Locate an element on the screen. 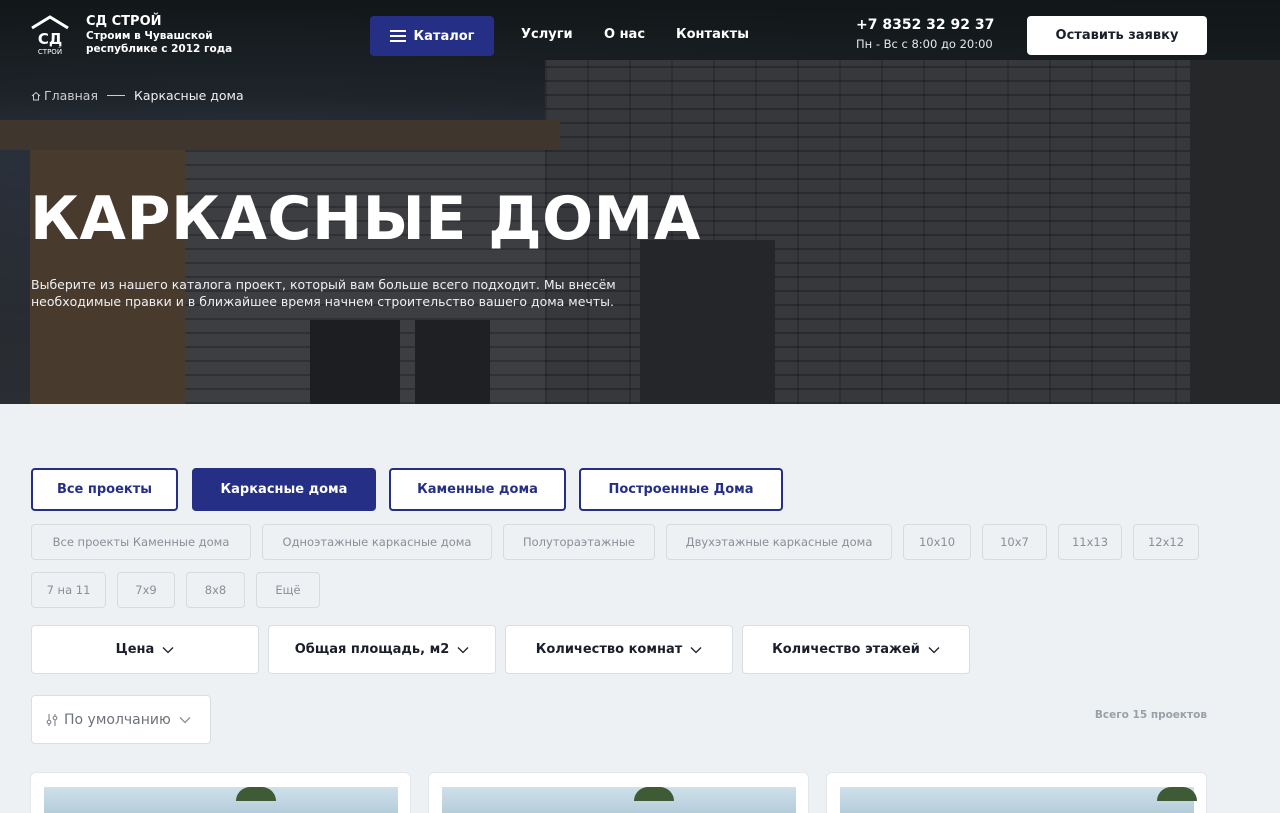  request-button: Оставить заявку is located at coordinates (1117, 35).